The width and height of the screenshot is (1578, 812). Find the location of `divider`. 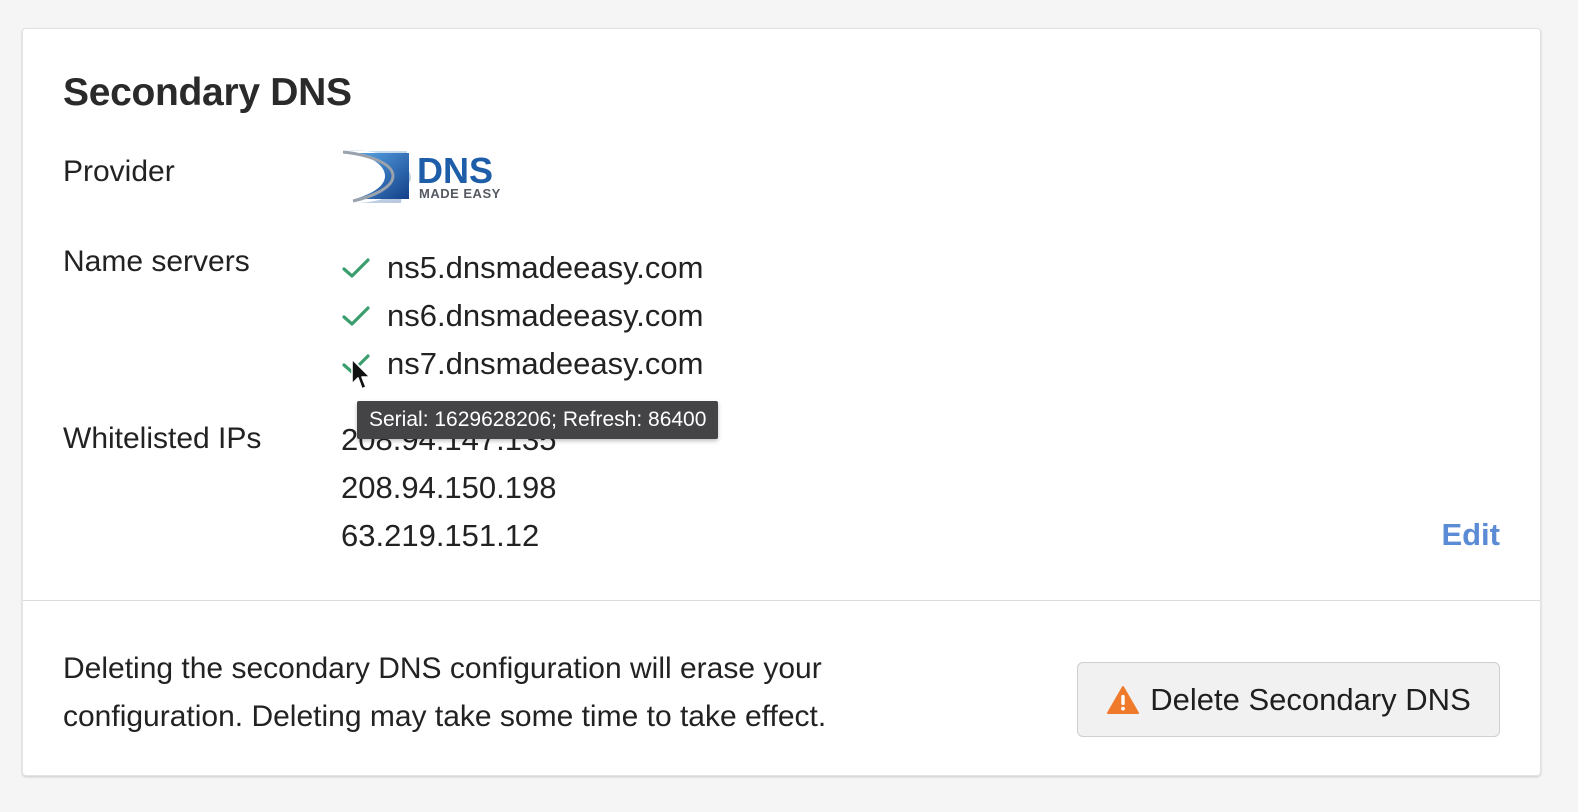

divider is located at coordinates (781, 600).